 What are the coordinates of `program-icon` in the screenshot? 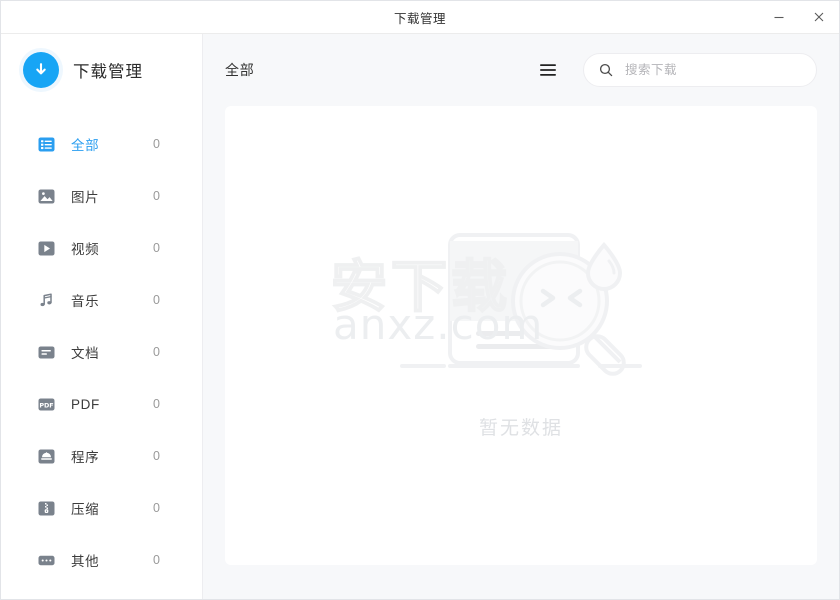 It's located at (46, 456).